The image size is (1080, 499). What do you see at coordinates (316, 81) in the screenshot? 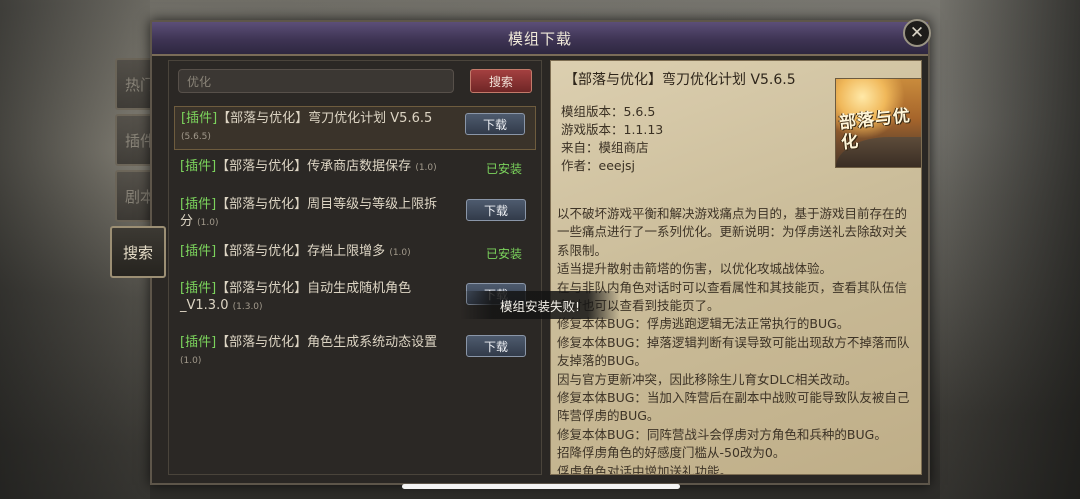
I see `search-input` at bounding box center [316, 81].